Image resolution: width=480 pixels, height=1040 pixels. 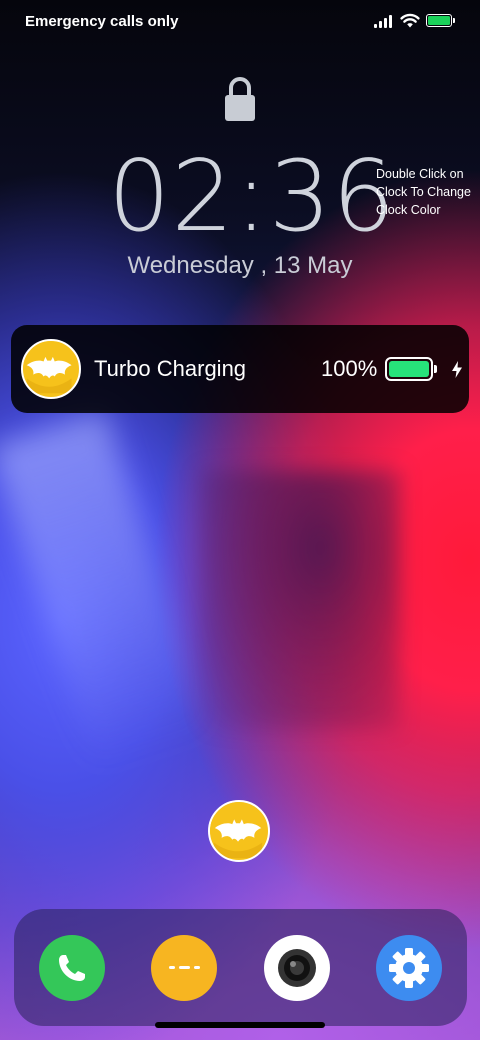 What do you see at coordinates (300, 600) in the screenshot?
I see `wallpaper-shadow` at bounding box center [300, 600].